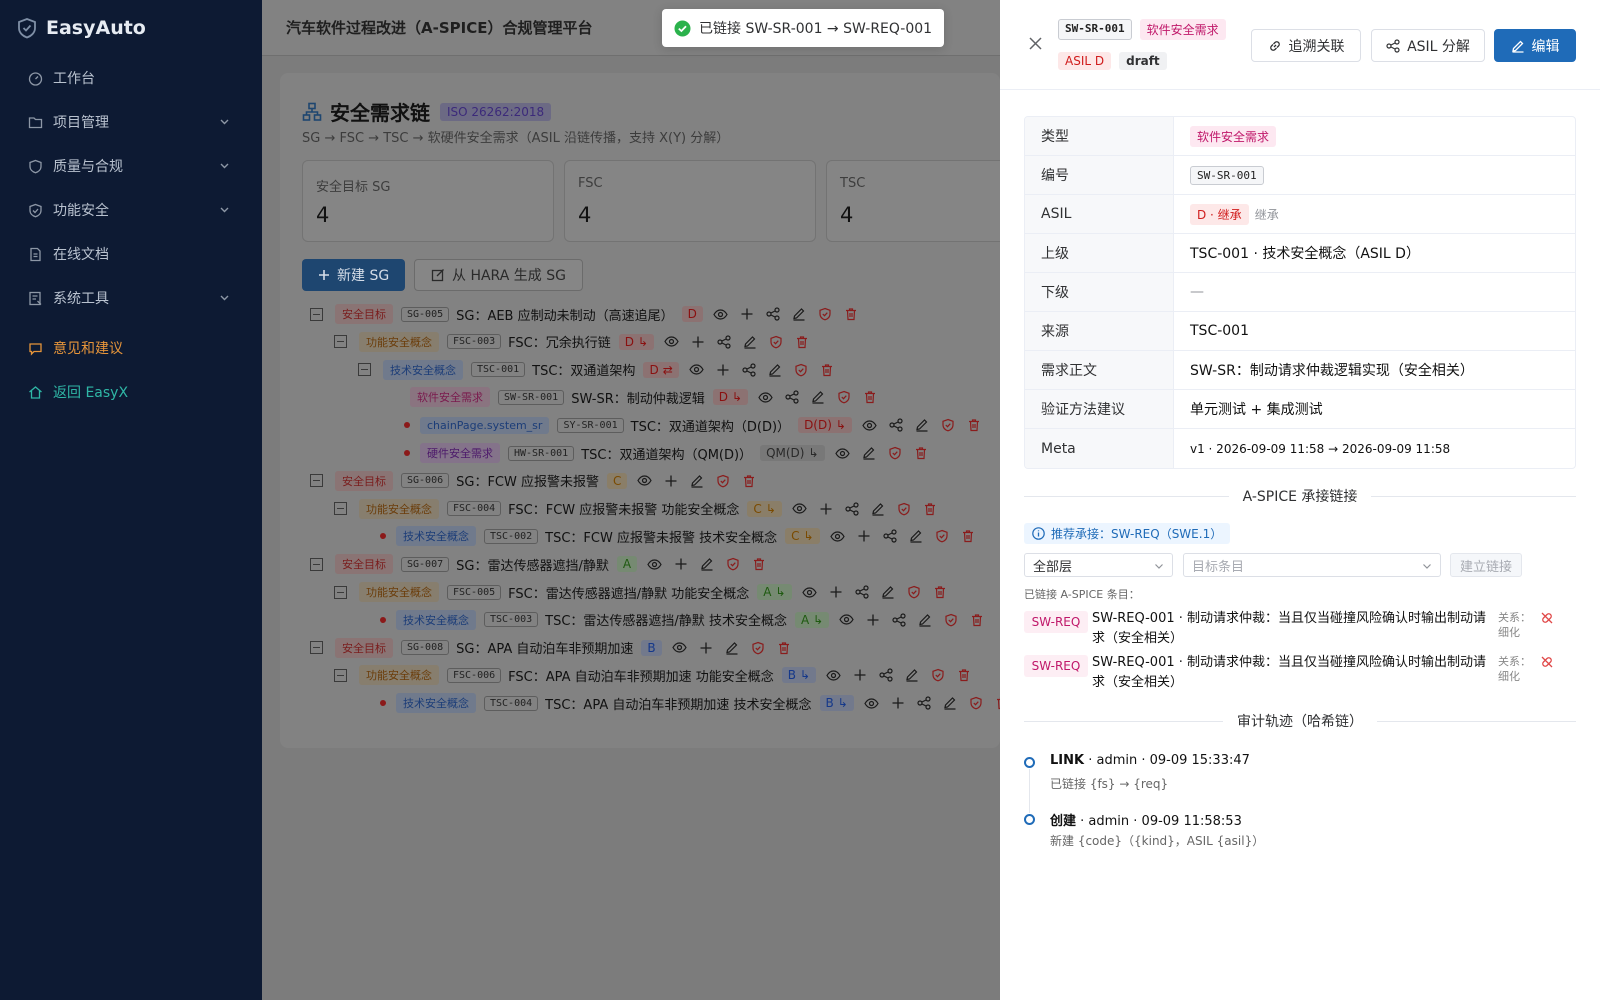 Image resolution: width=1600 pixels, height=1000 pixels. Describe the element at coordinates (677, 536) in the screenshot. I see `tree-row: 技术安全概念 TSC-002 TSC：FCW 应报警未报警 技术安全概念 C ↳` at that location.